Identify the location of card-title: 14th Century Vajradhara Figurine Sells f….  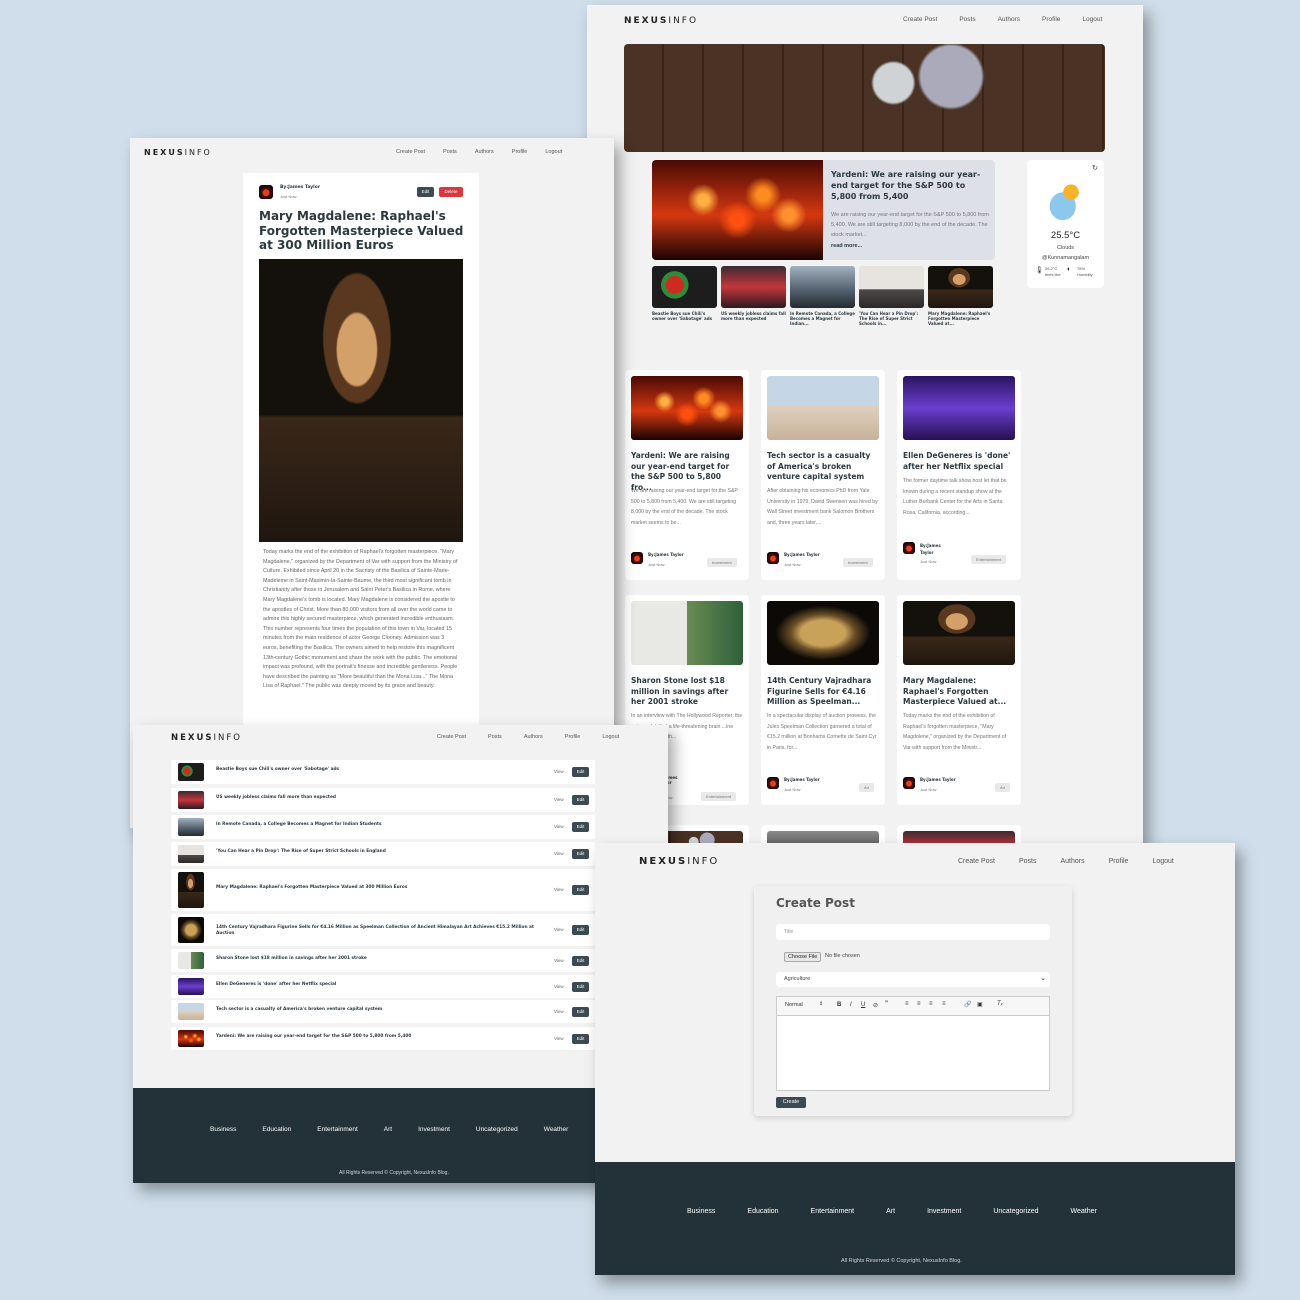
(823, 692).